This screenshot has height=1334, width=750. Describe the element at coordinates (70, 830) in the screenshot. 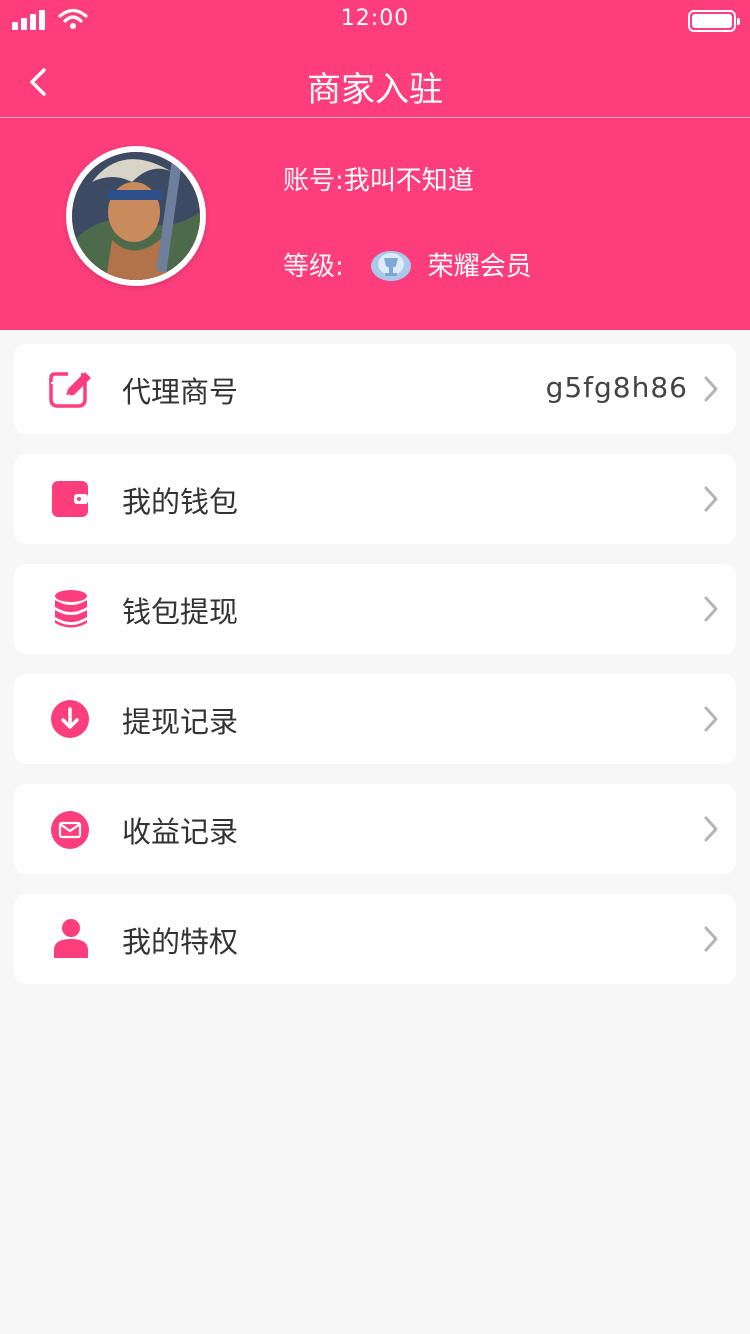

I see `mail-circle-icon` at that location.